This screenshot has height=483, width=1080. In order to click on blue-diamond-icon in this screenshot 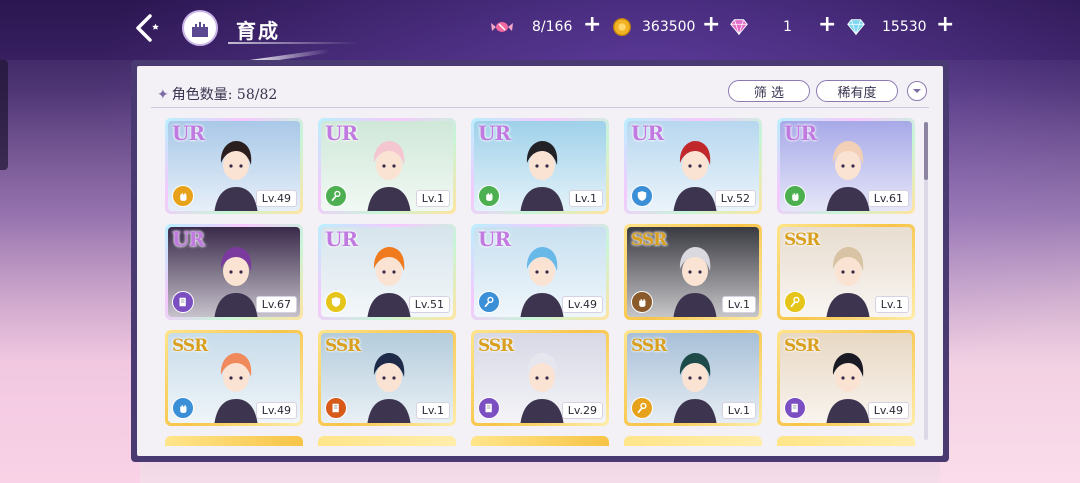, I will do `click(856, 27)`.